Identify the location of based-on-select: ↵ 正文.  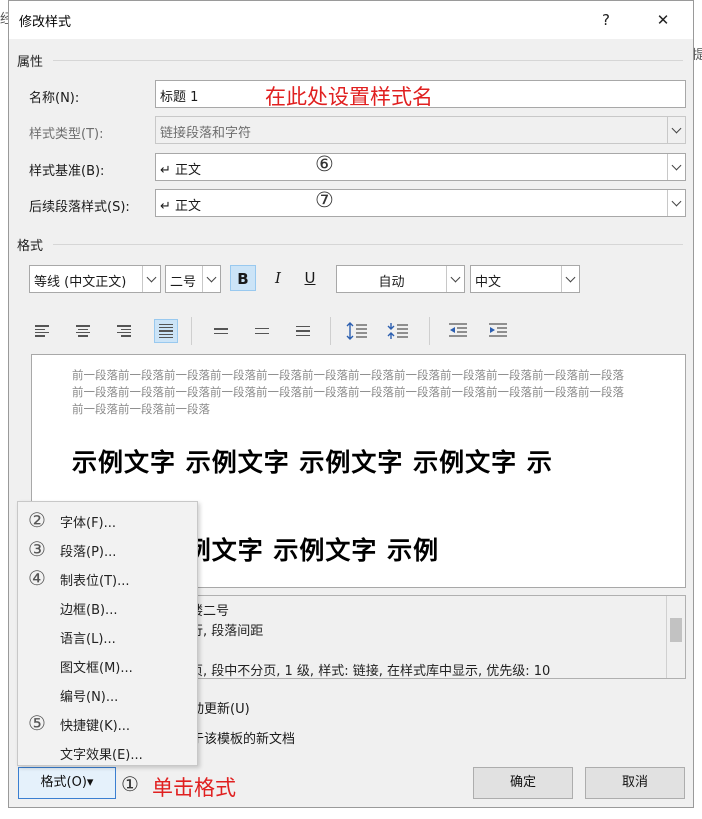
(420, 167).